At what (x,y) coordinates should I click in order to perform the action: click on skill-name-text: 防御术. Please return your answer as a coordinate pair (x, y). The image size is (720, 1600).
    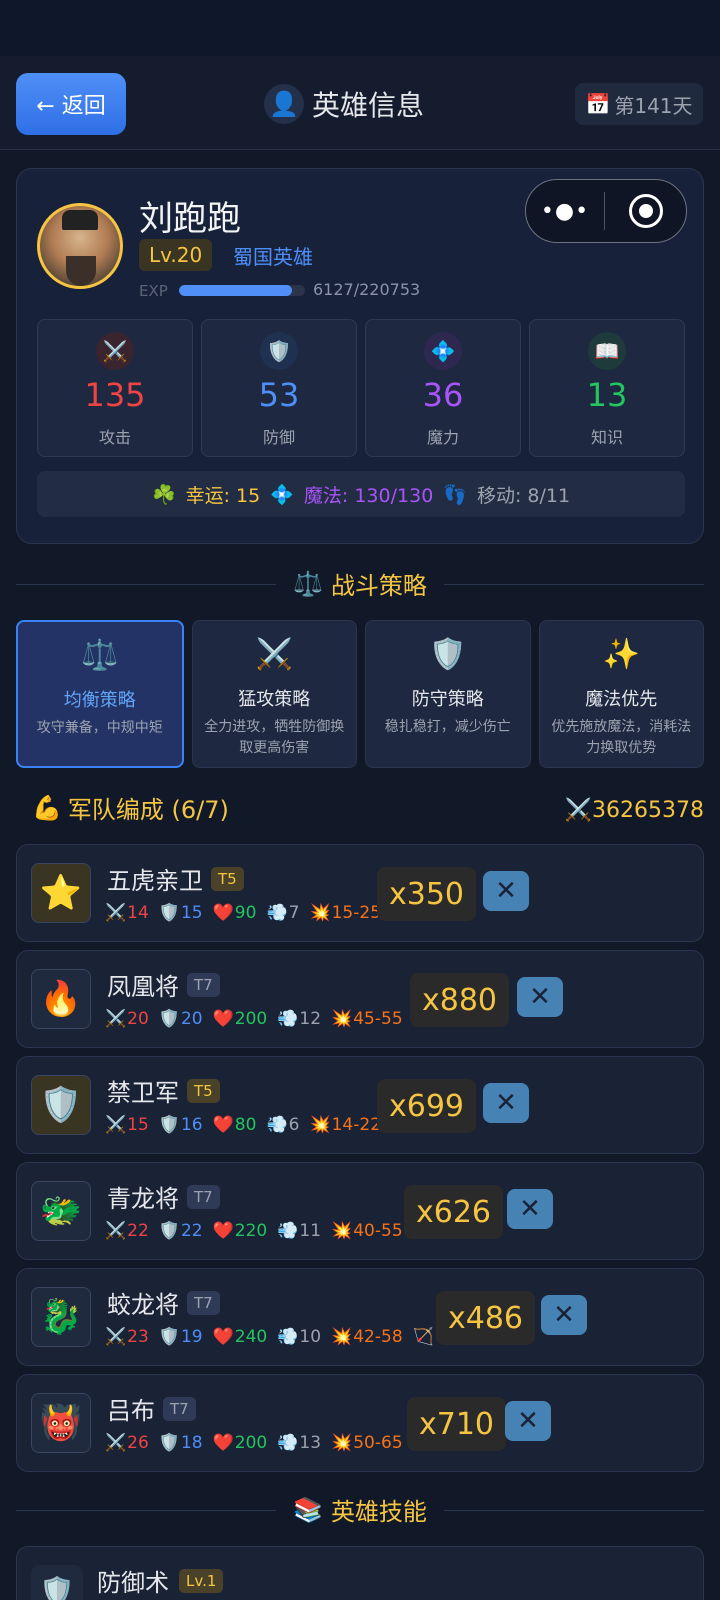
    Looking at the image, I should click on (133, 1583).